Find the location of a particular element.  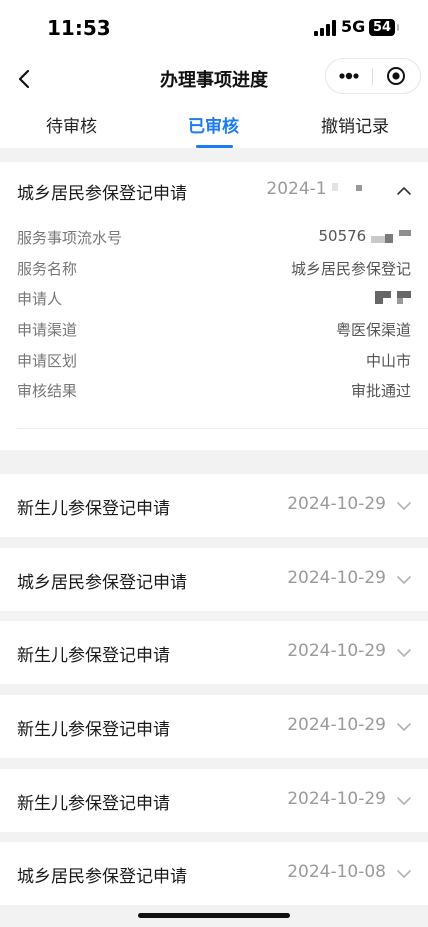

application-date: 2024-1 is located at coordinates (317, 189).